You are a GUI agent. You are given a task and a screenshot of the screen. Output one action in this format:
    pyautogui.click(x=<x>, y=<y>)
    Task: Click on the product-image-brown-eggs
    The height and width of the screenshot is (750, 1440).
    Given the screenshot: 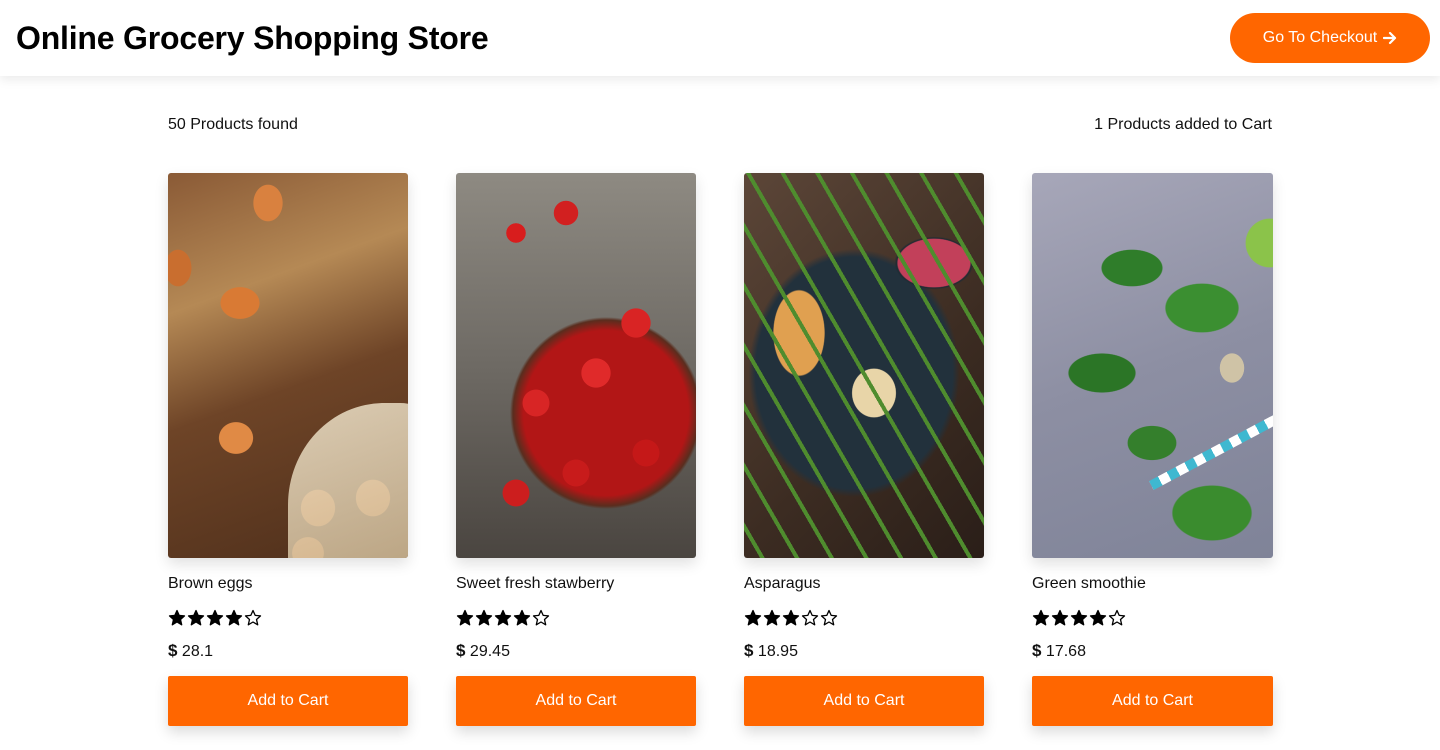 What is the action you would take?
    pyautogui.click(x=288, y=365)
    